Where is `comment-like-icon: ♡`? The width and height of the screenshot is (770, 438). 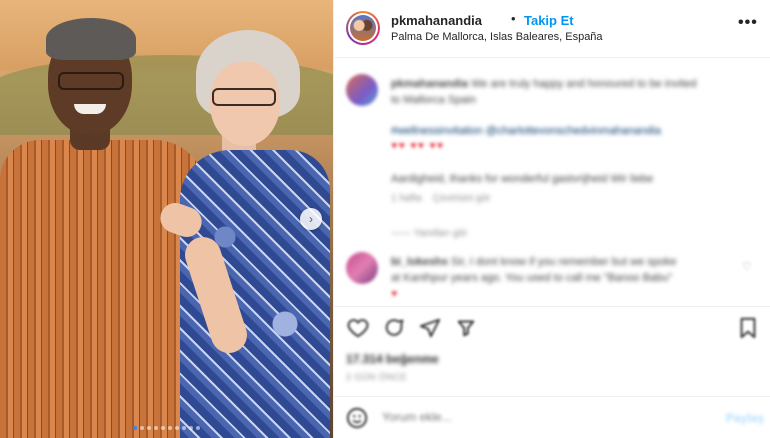 comment-like-icon: ♡ is located at coordinates (747, 266).